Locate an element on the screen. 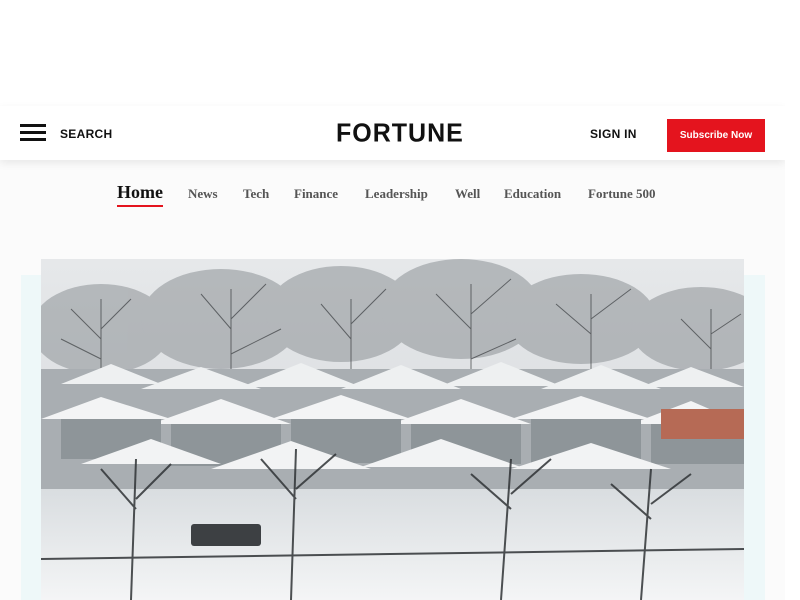 The height and width of the screenshot is (600, 800). nav-item-home: Home is located at coordinates (140, 194).